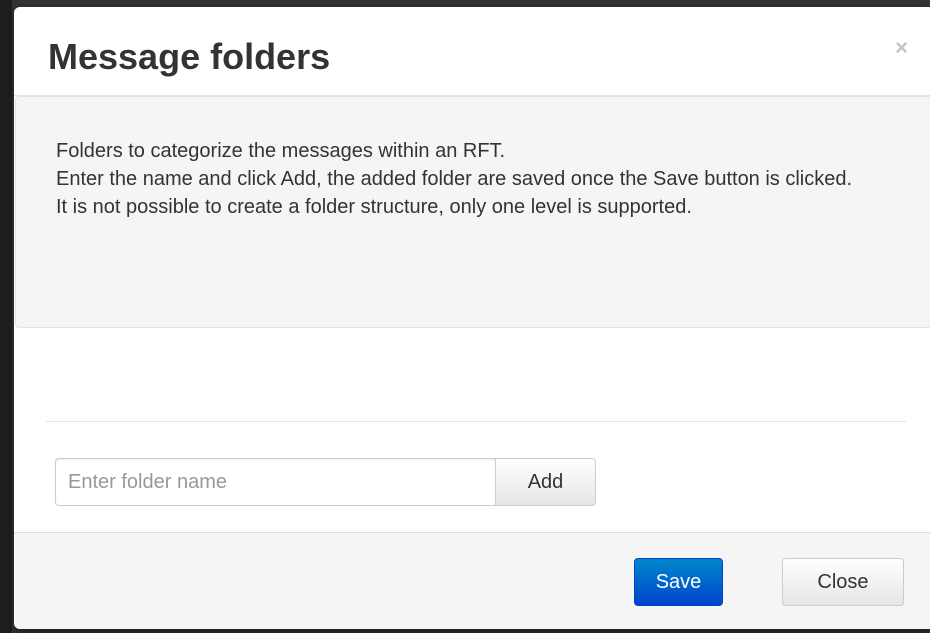 This screenshot has width=930, height=633. What do you see at coordinates (189, 56) in the screenshot?
I see `dialog-title: Message folders` at bounding box center [189, 56].